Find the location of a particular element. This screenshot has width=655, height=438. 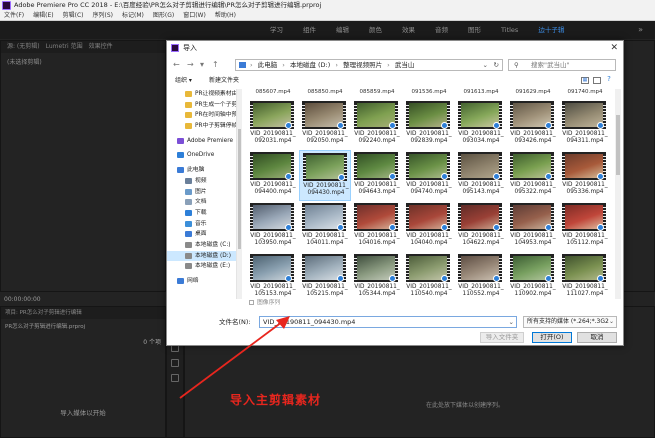

menu-item: 标记(M) is located at coordinates (133, 16).